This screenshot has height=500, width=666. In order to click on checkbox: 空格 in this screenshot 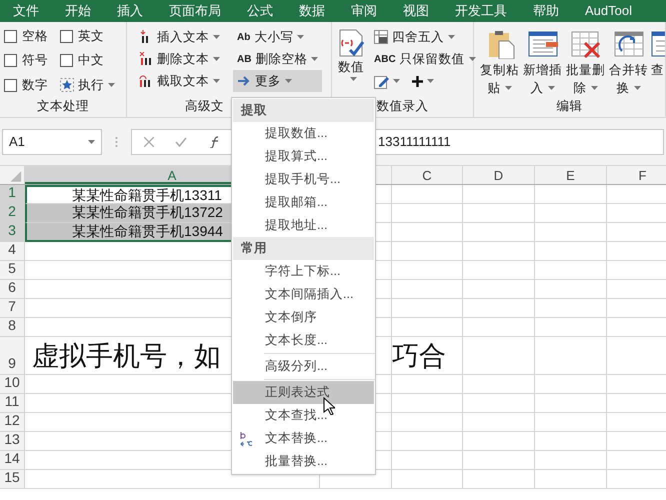, I will do `click(32, 36)`.